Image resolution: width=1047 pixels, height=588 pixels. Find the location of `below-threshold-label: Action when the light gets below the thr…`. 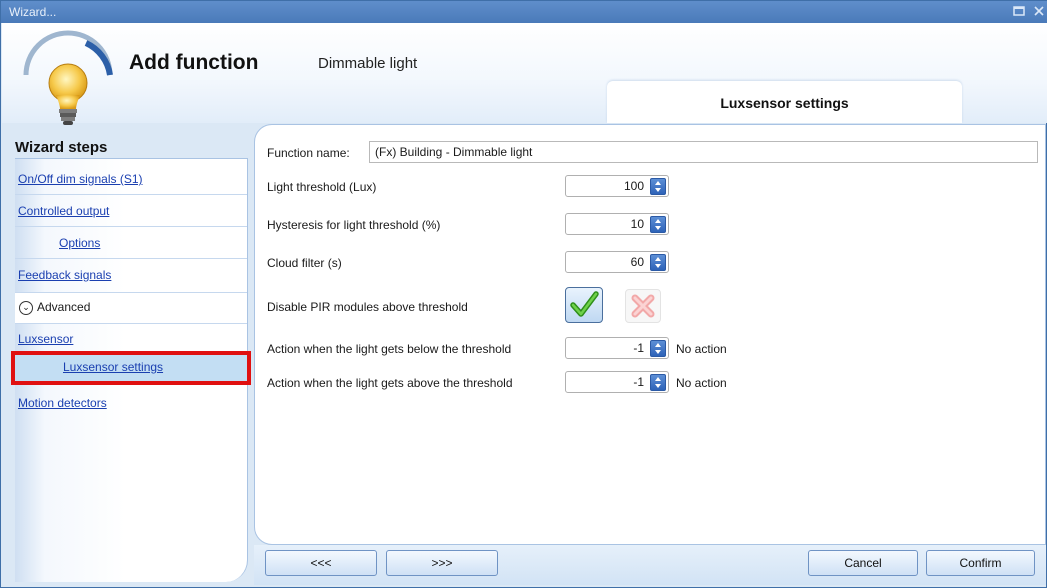

below-threshold-label: Action when the light gets below the thr… is located at coordinates (389, 349).